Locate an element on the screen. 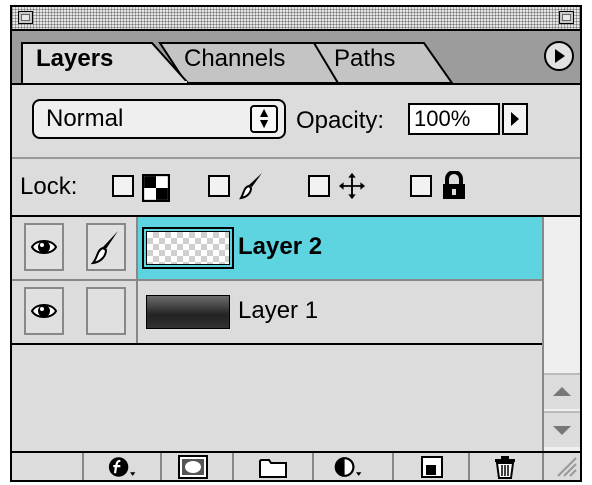 The height and width of the screenshot is (485, 592). lock-pixels-checkbox is located at coordinates (219, 186).